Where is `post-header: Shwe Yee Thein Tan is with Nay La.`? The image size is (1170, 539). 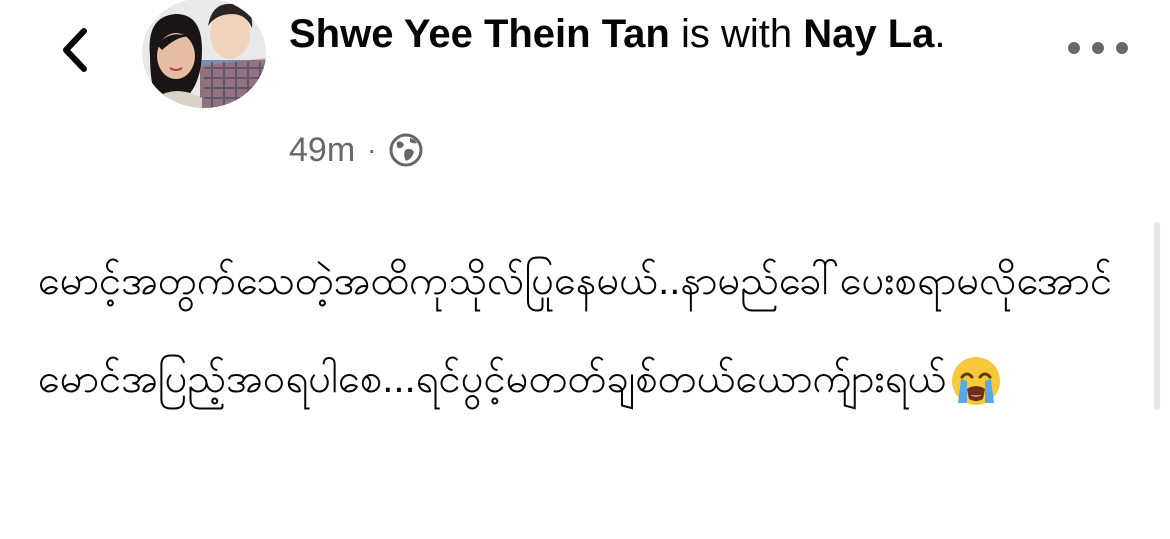
post-header: Shwe Yee Thein Tan is with Nay La. is located at coordinates (649, 34).